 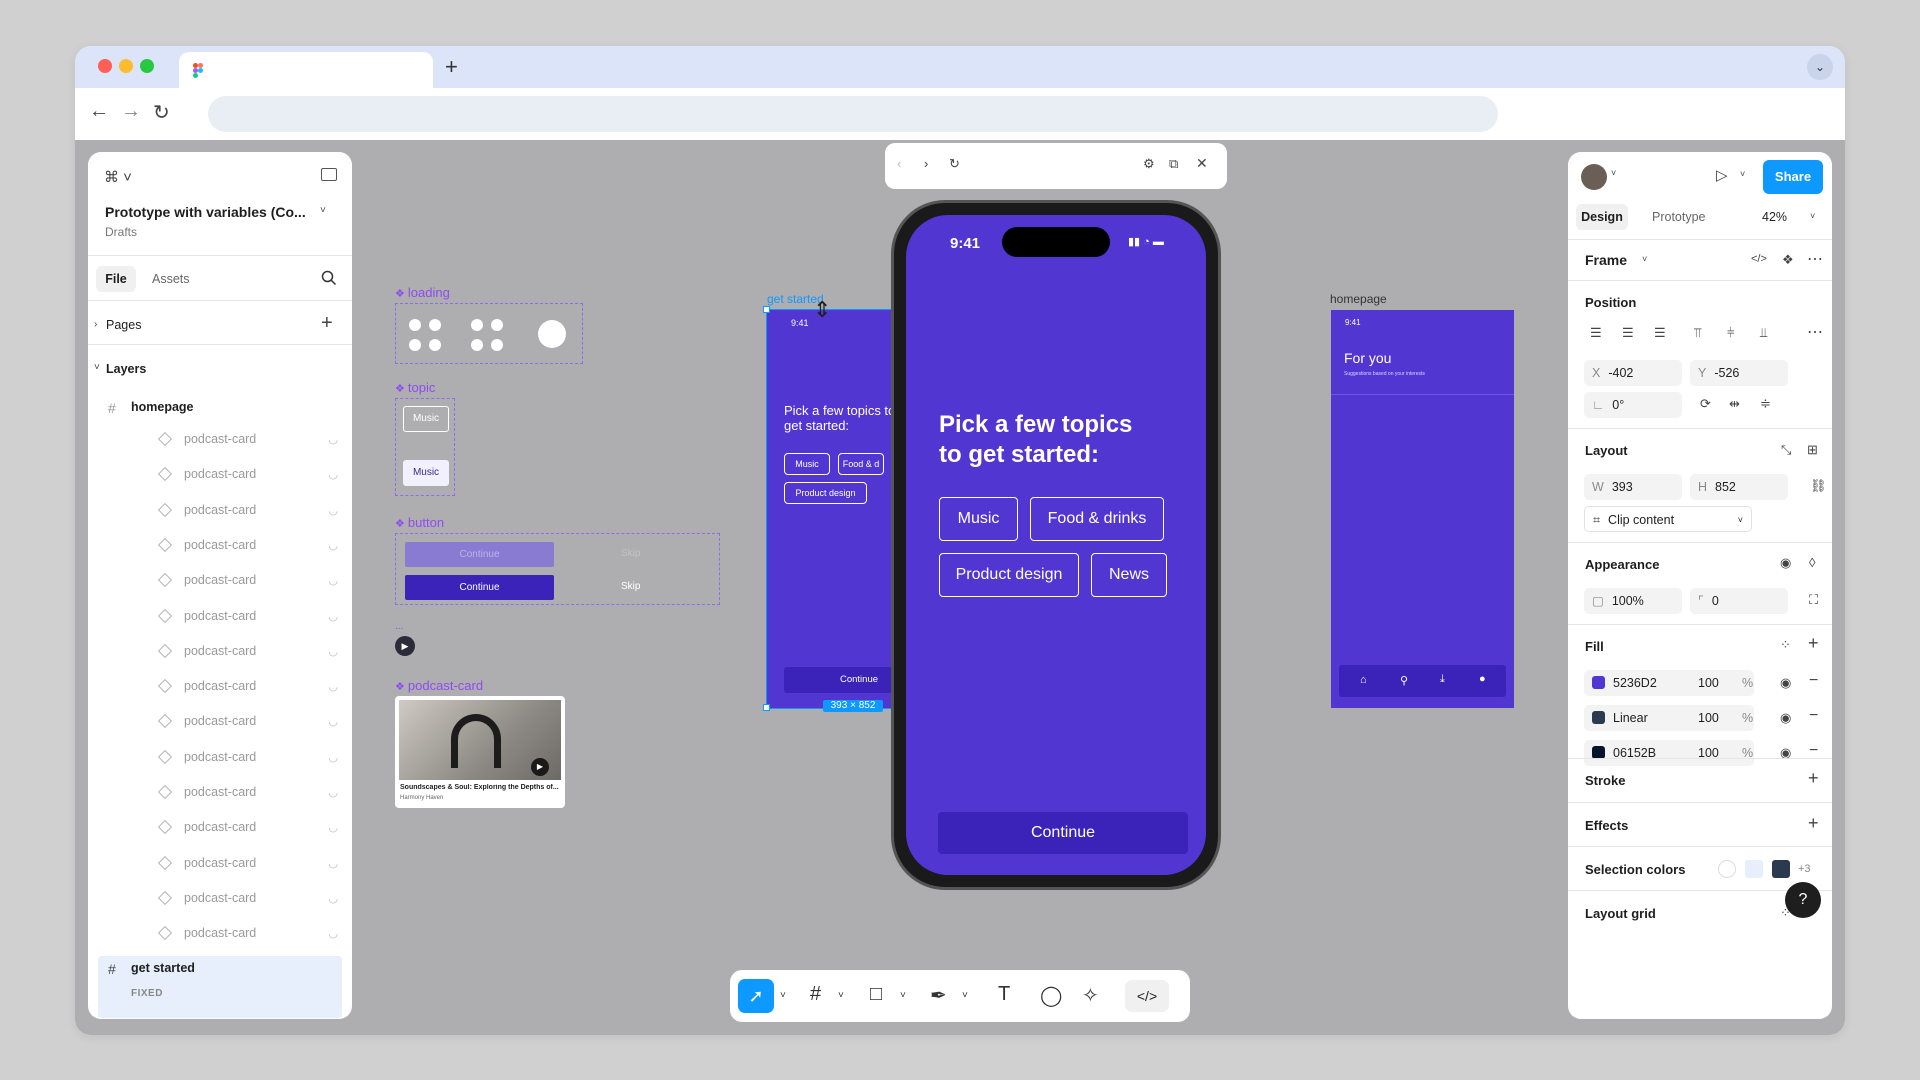 I want to click on chip-product-design: Product design, so click(x=1009, y=575).